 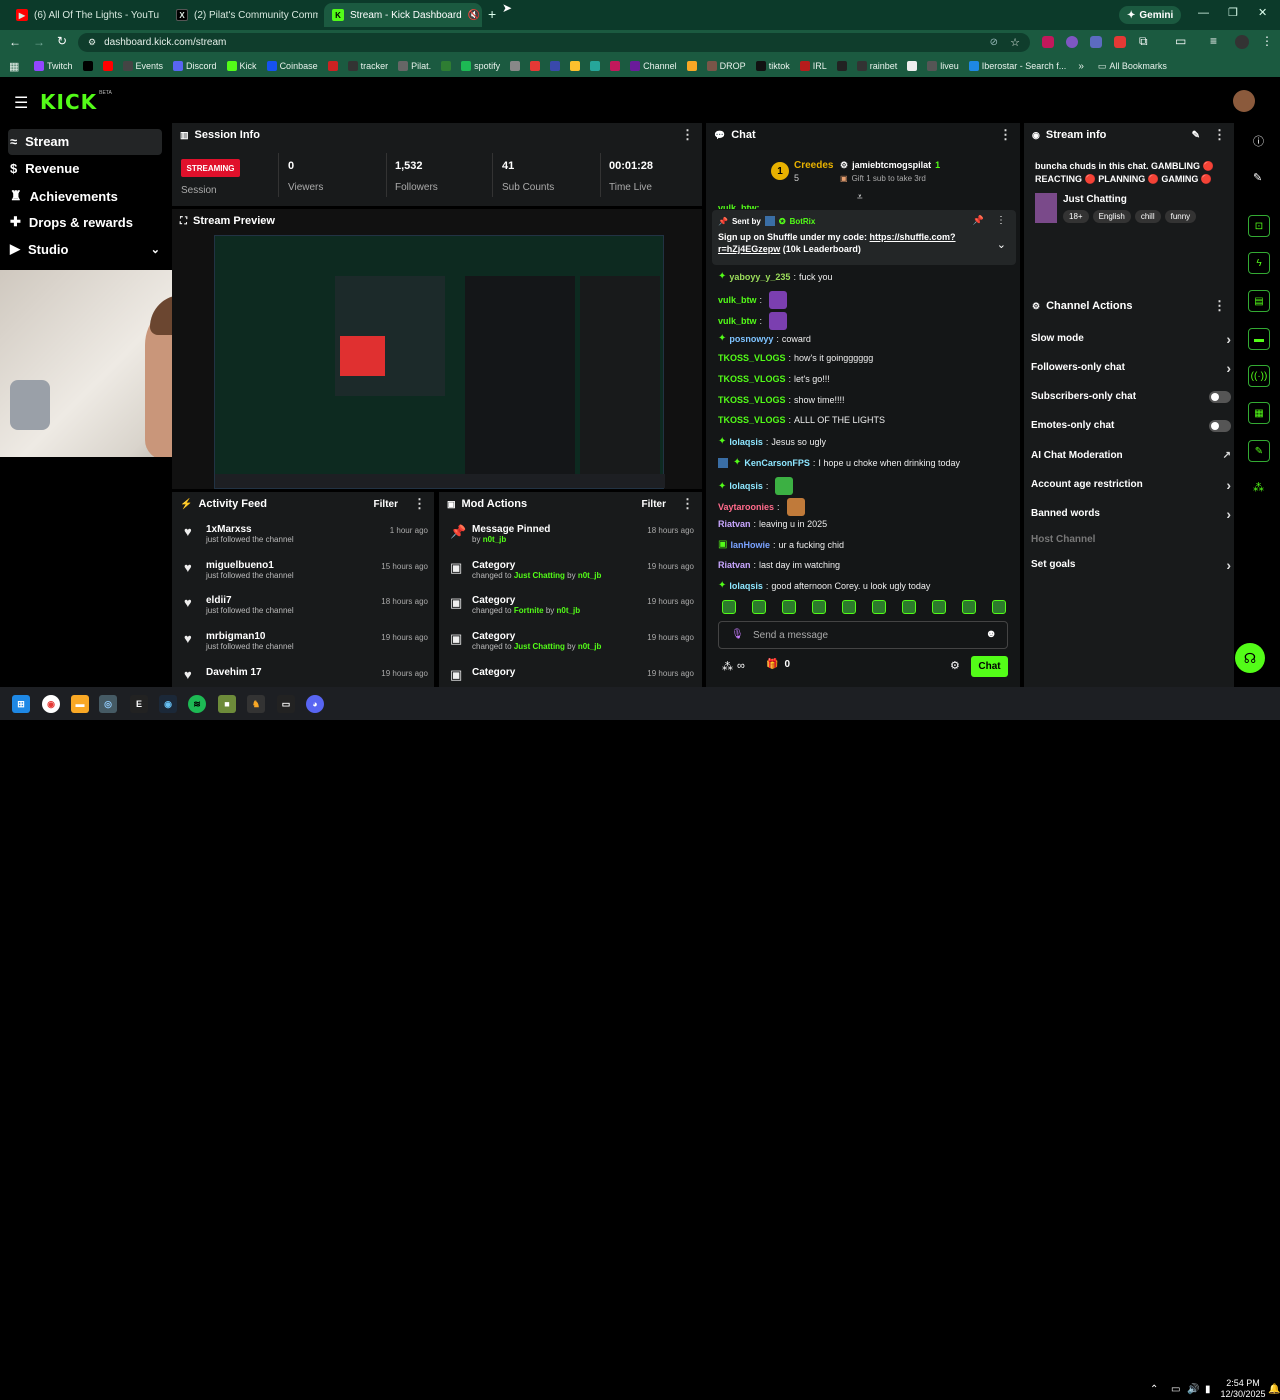 What do you see at coordinates (737, 634) in the screenshot?
I see `microphone-icon: 🎙` at bounding box center [737, 634].